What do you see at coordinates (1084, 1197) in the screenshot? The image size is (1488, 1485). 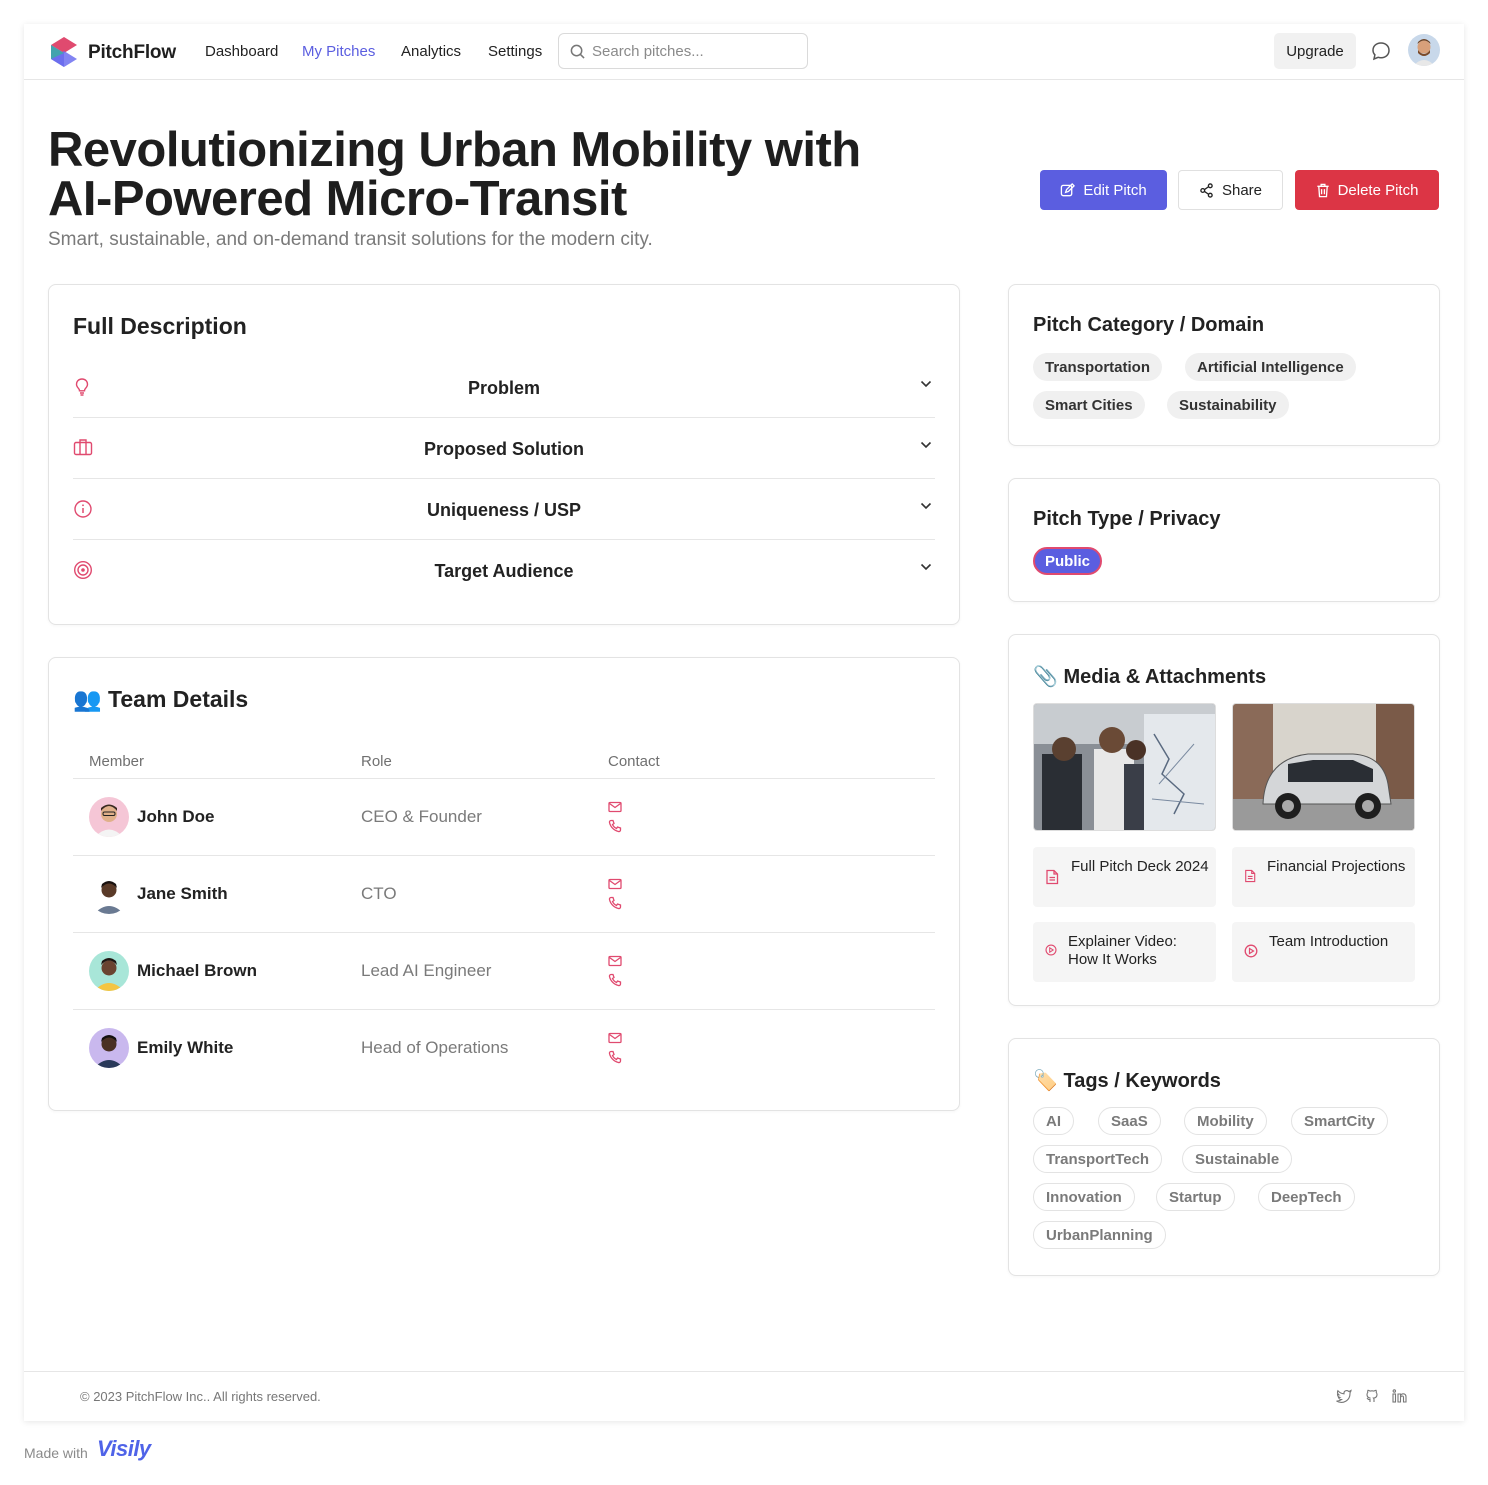 I see `tag-chip: Innovation` at bounding box center [1084, 1197].